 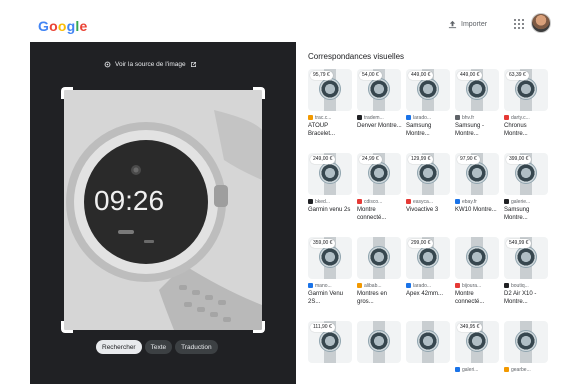 I want to click on open-external-icon, so click(x=193, y=64).